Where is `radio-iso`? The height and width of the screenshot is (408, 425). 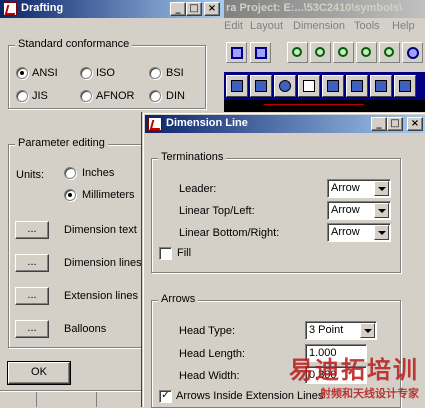
radio-iso is located at coordinates (86, 73).